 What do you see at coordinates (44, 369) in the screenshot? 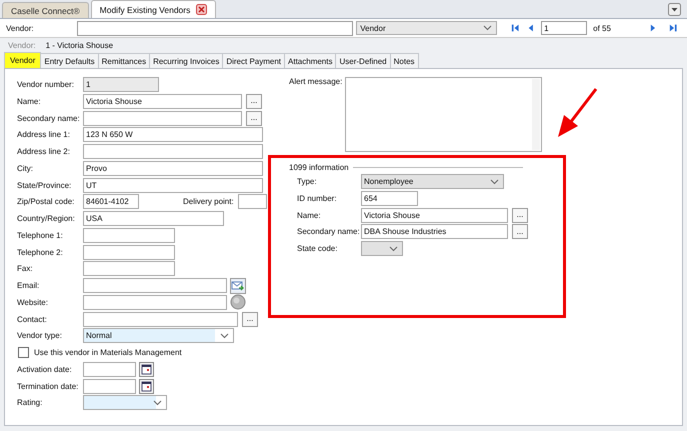
I see `field-label: Activation date:` at bounding box center [44, 369].